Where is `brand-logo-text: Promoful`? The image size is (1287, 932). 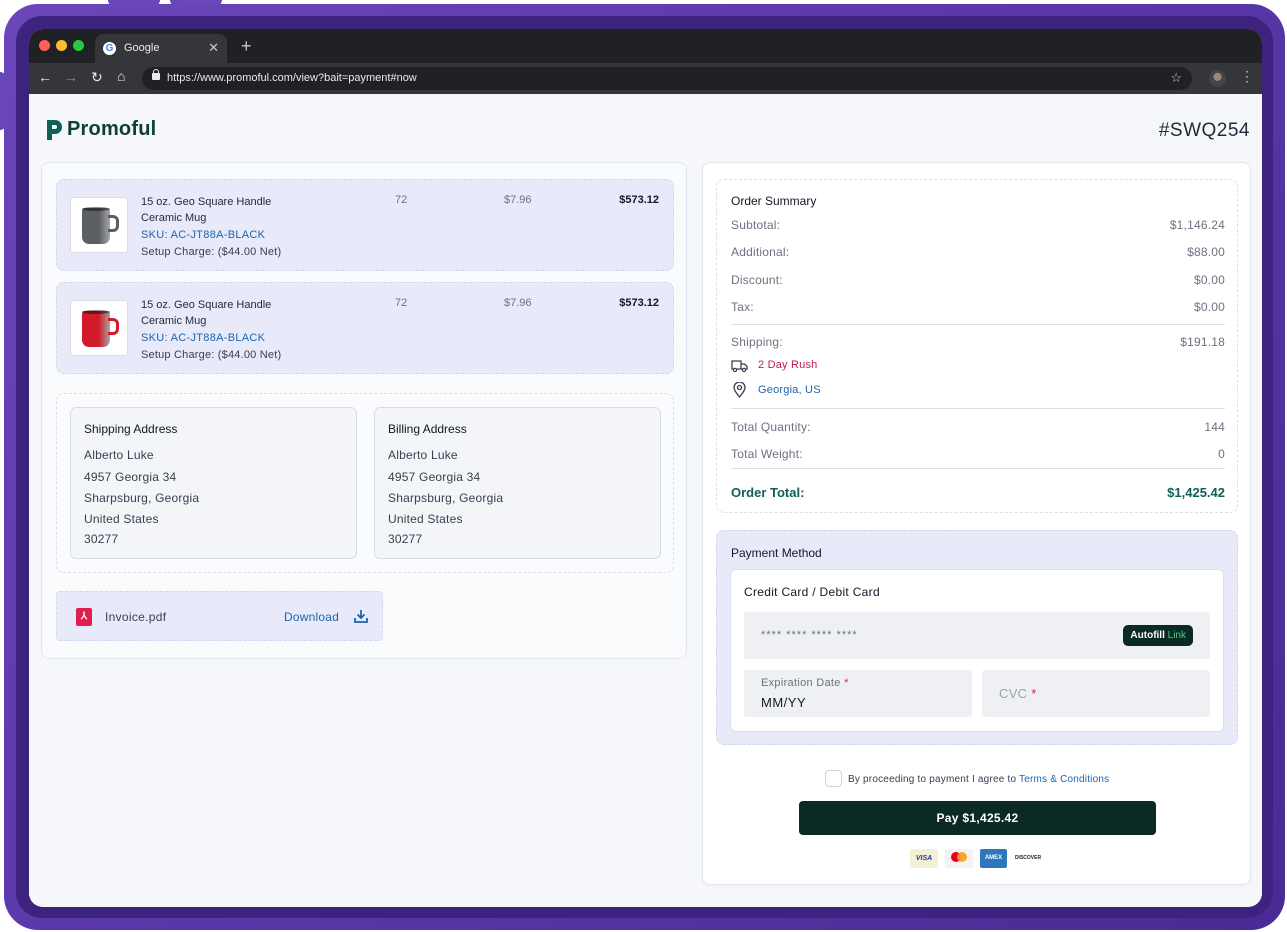 brand-logo-text: Promoful is located at coordinates (111, 129).